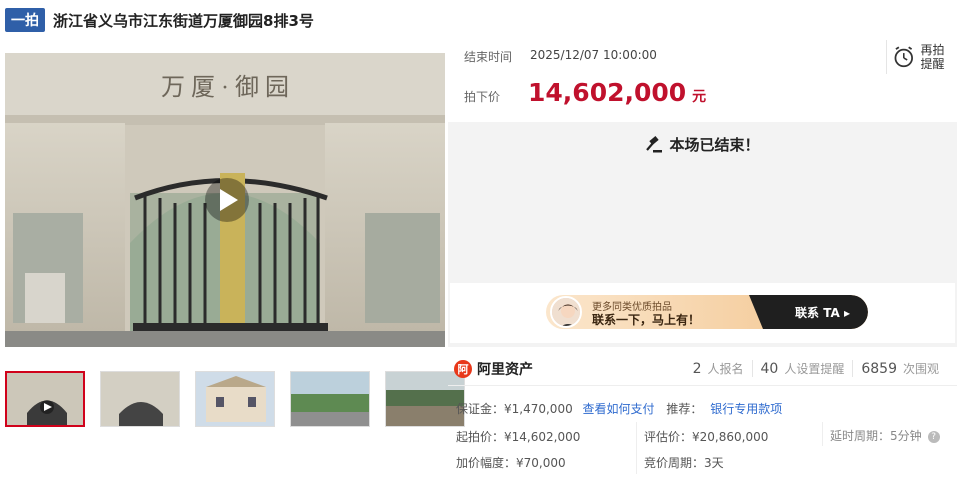 Image resolution: width=957 pixels, height=477 pixels. Describe the element at coordinates (511, 463) in the screenshot. I see `bid-increment: 加价幅度：¥70,000` at that location.